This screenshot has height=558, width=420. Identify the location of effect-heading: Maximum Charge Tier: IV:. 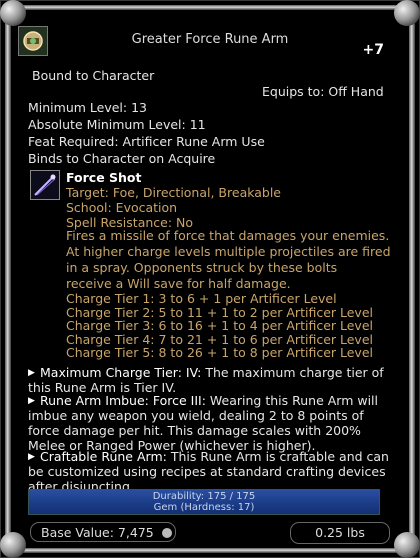
(121, 372).